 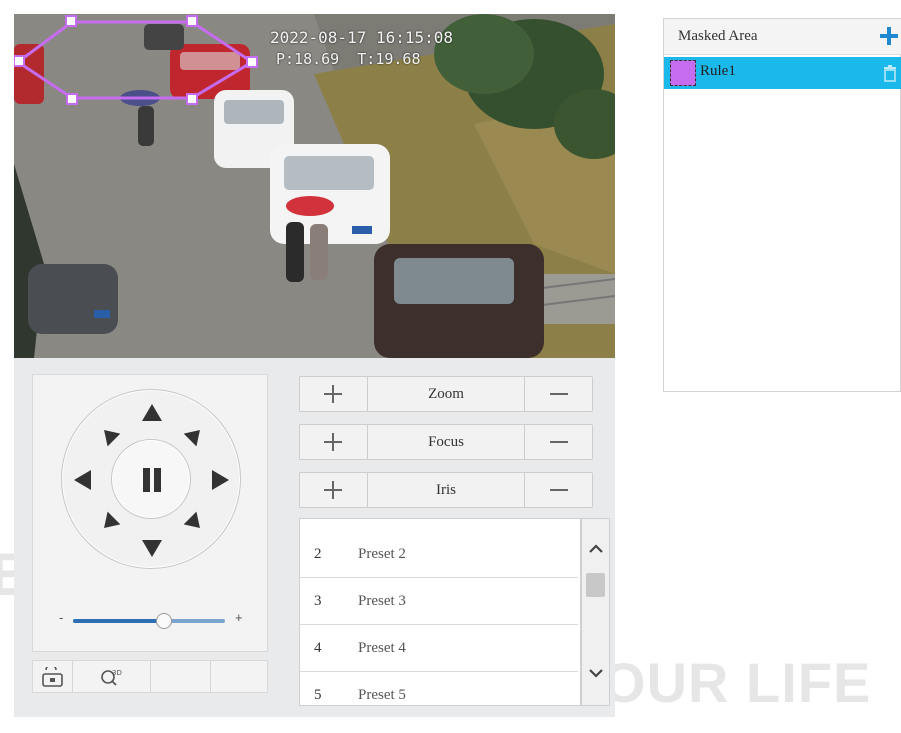 I want to click on speed-min-label: -, so click(x=61, y=617).